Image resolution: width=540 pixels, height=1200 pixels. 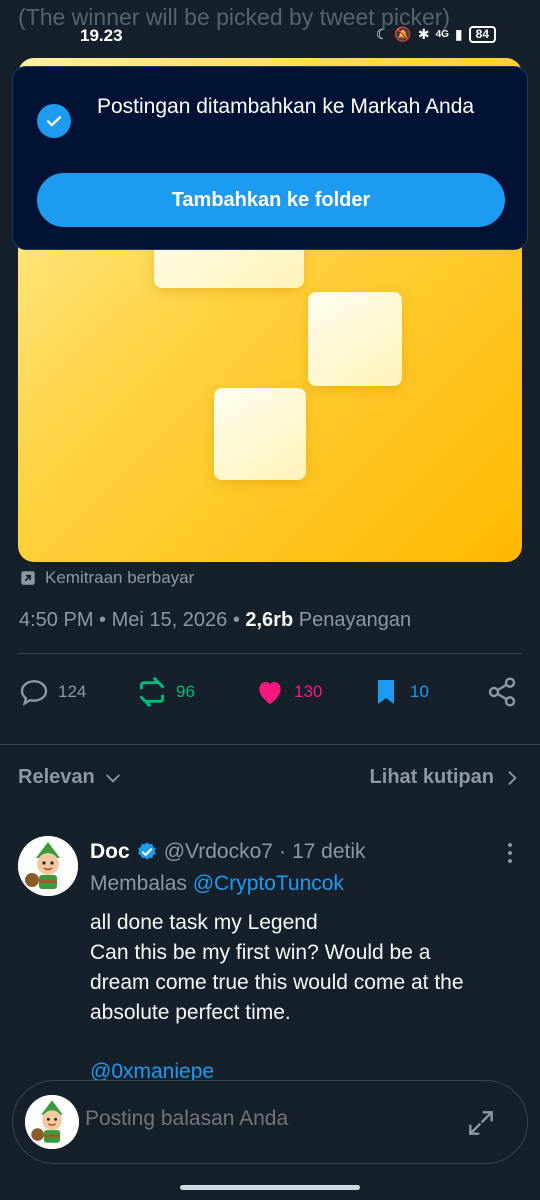 What do you see at coordinates (169, 620) in the screenshot?
I see `tweet-date: Mei 15, 2026` at bounding box center [169, 620].